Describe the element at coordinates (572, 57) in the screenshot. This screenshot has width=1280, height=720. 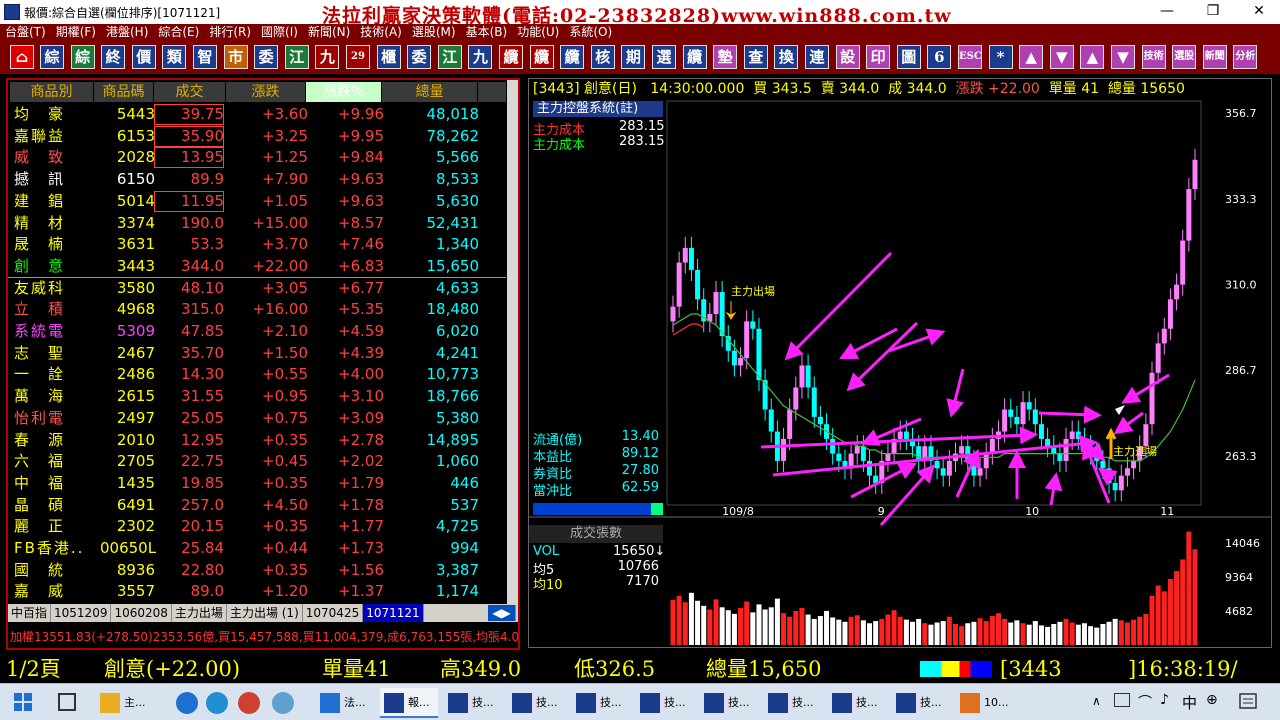
I see `toolbar-button-17: 纜` at that location.